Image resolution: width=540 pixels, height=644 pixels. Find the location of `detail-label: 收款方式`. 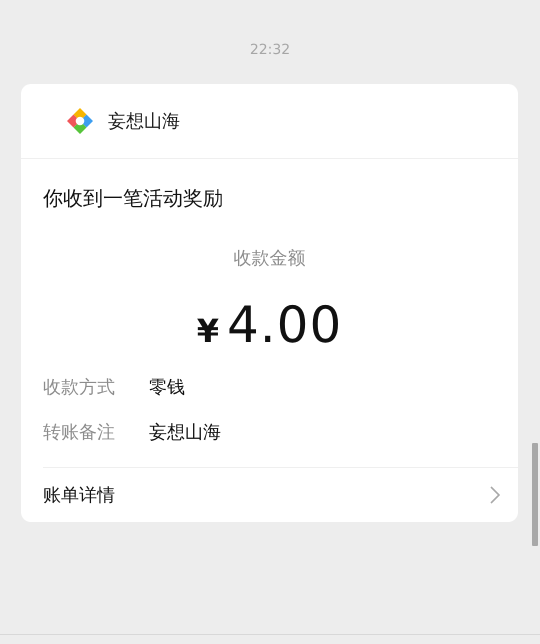

detail-label: 收款方式 is located at coordinates (79, 388).